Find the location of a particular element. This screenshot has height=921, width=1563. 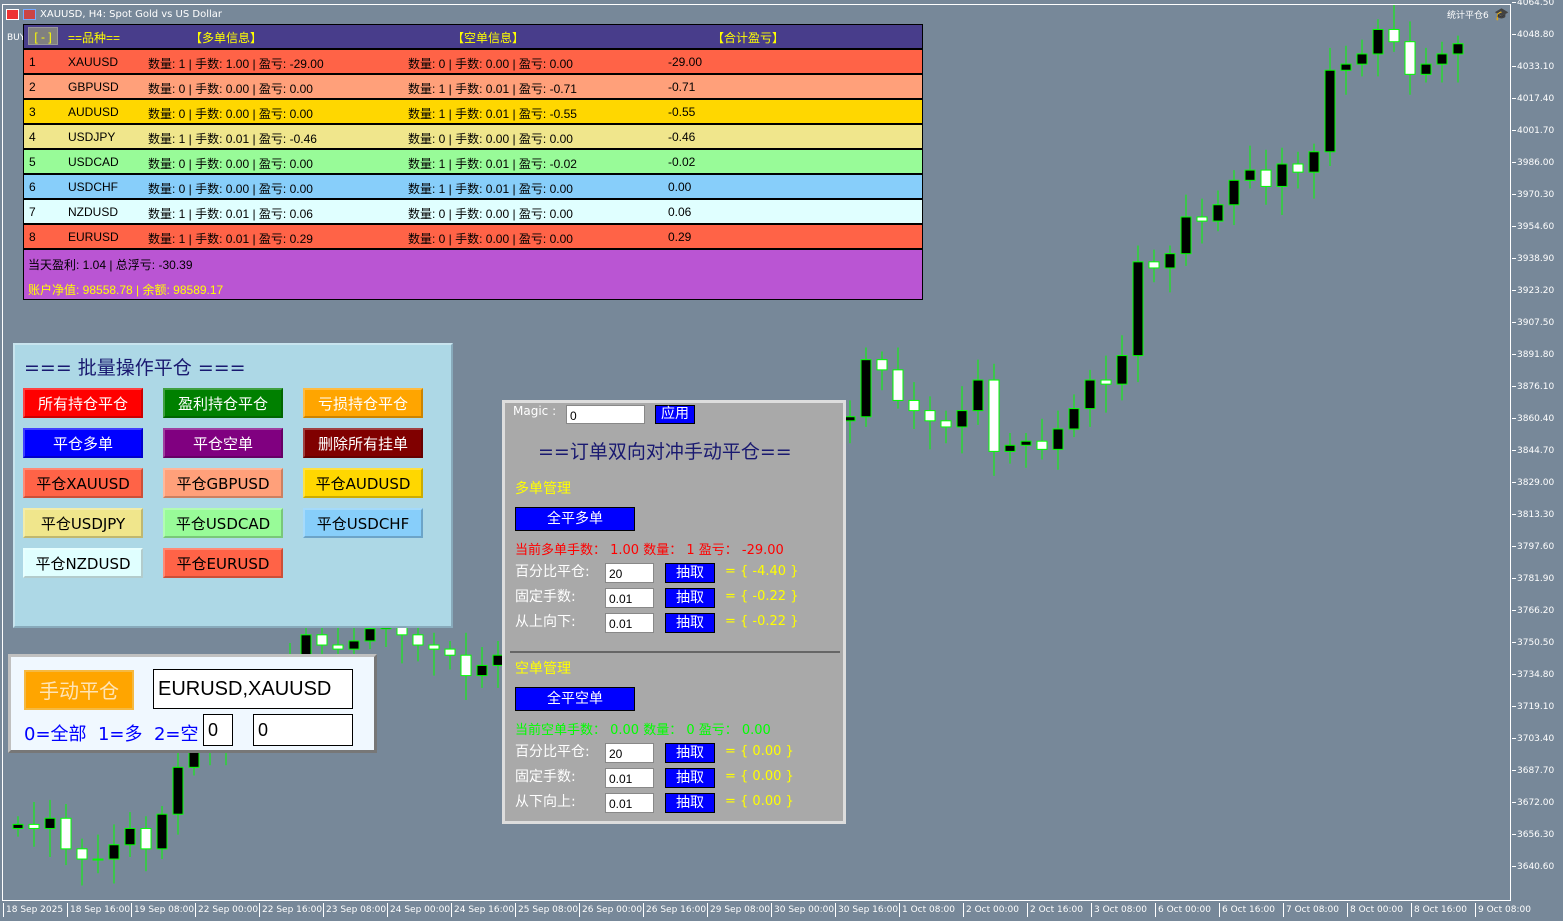

cell-long: 数量: 1 | 手数: 0.01 | 盈亏: 0.29 is located at coordinates (230, 239).